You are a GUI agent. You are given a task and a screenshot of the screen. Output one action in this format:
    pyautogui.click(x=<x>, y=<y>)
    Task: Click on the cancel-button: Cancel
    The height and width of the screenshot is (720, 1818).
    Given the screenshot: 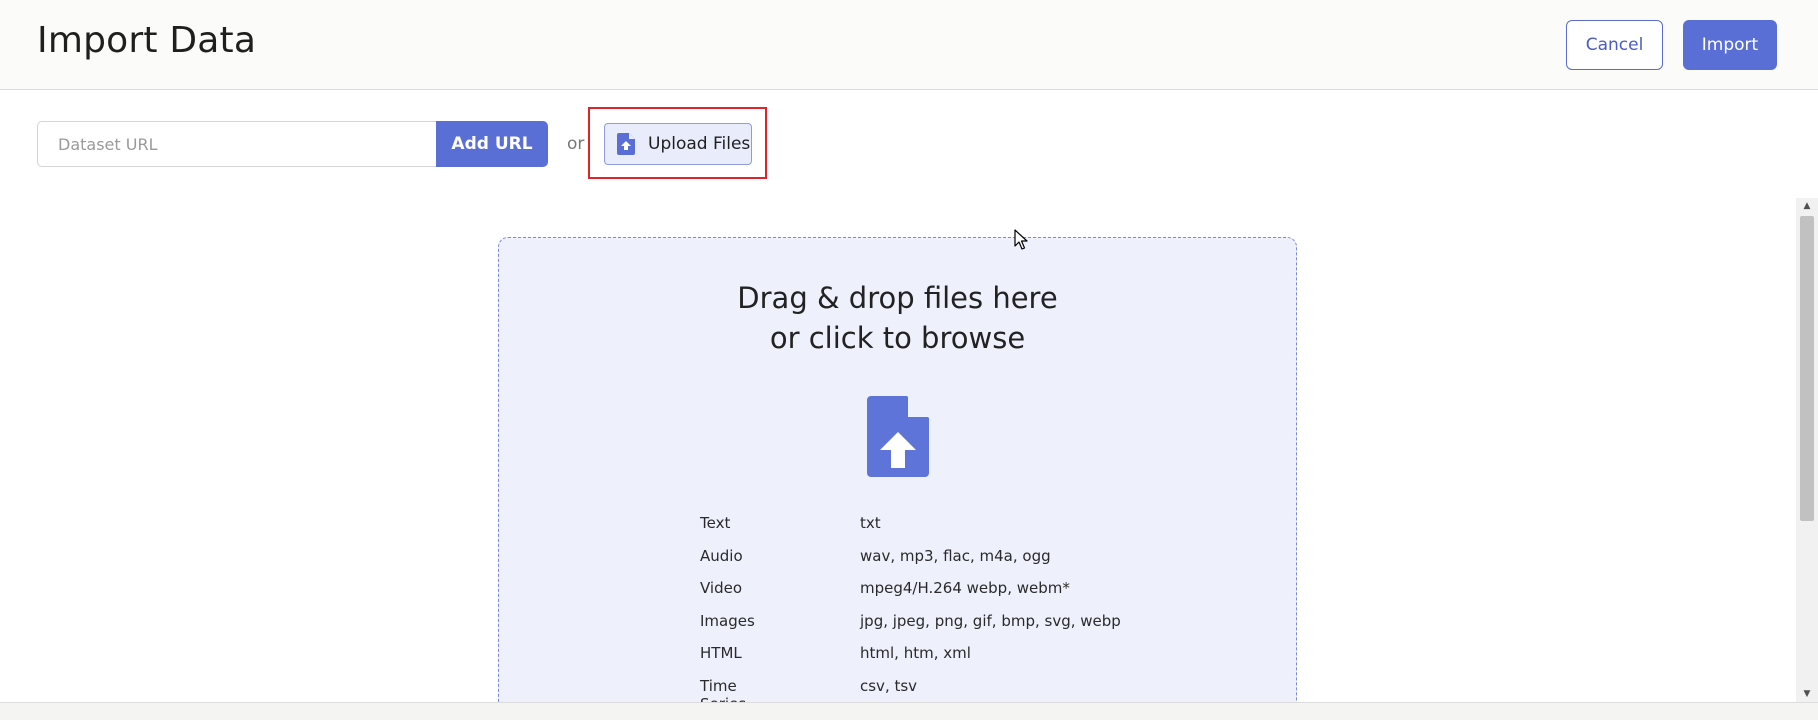 What is the action you would take?
    pyautogui.click(x=1614, y=45)
    